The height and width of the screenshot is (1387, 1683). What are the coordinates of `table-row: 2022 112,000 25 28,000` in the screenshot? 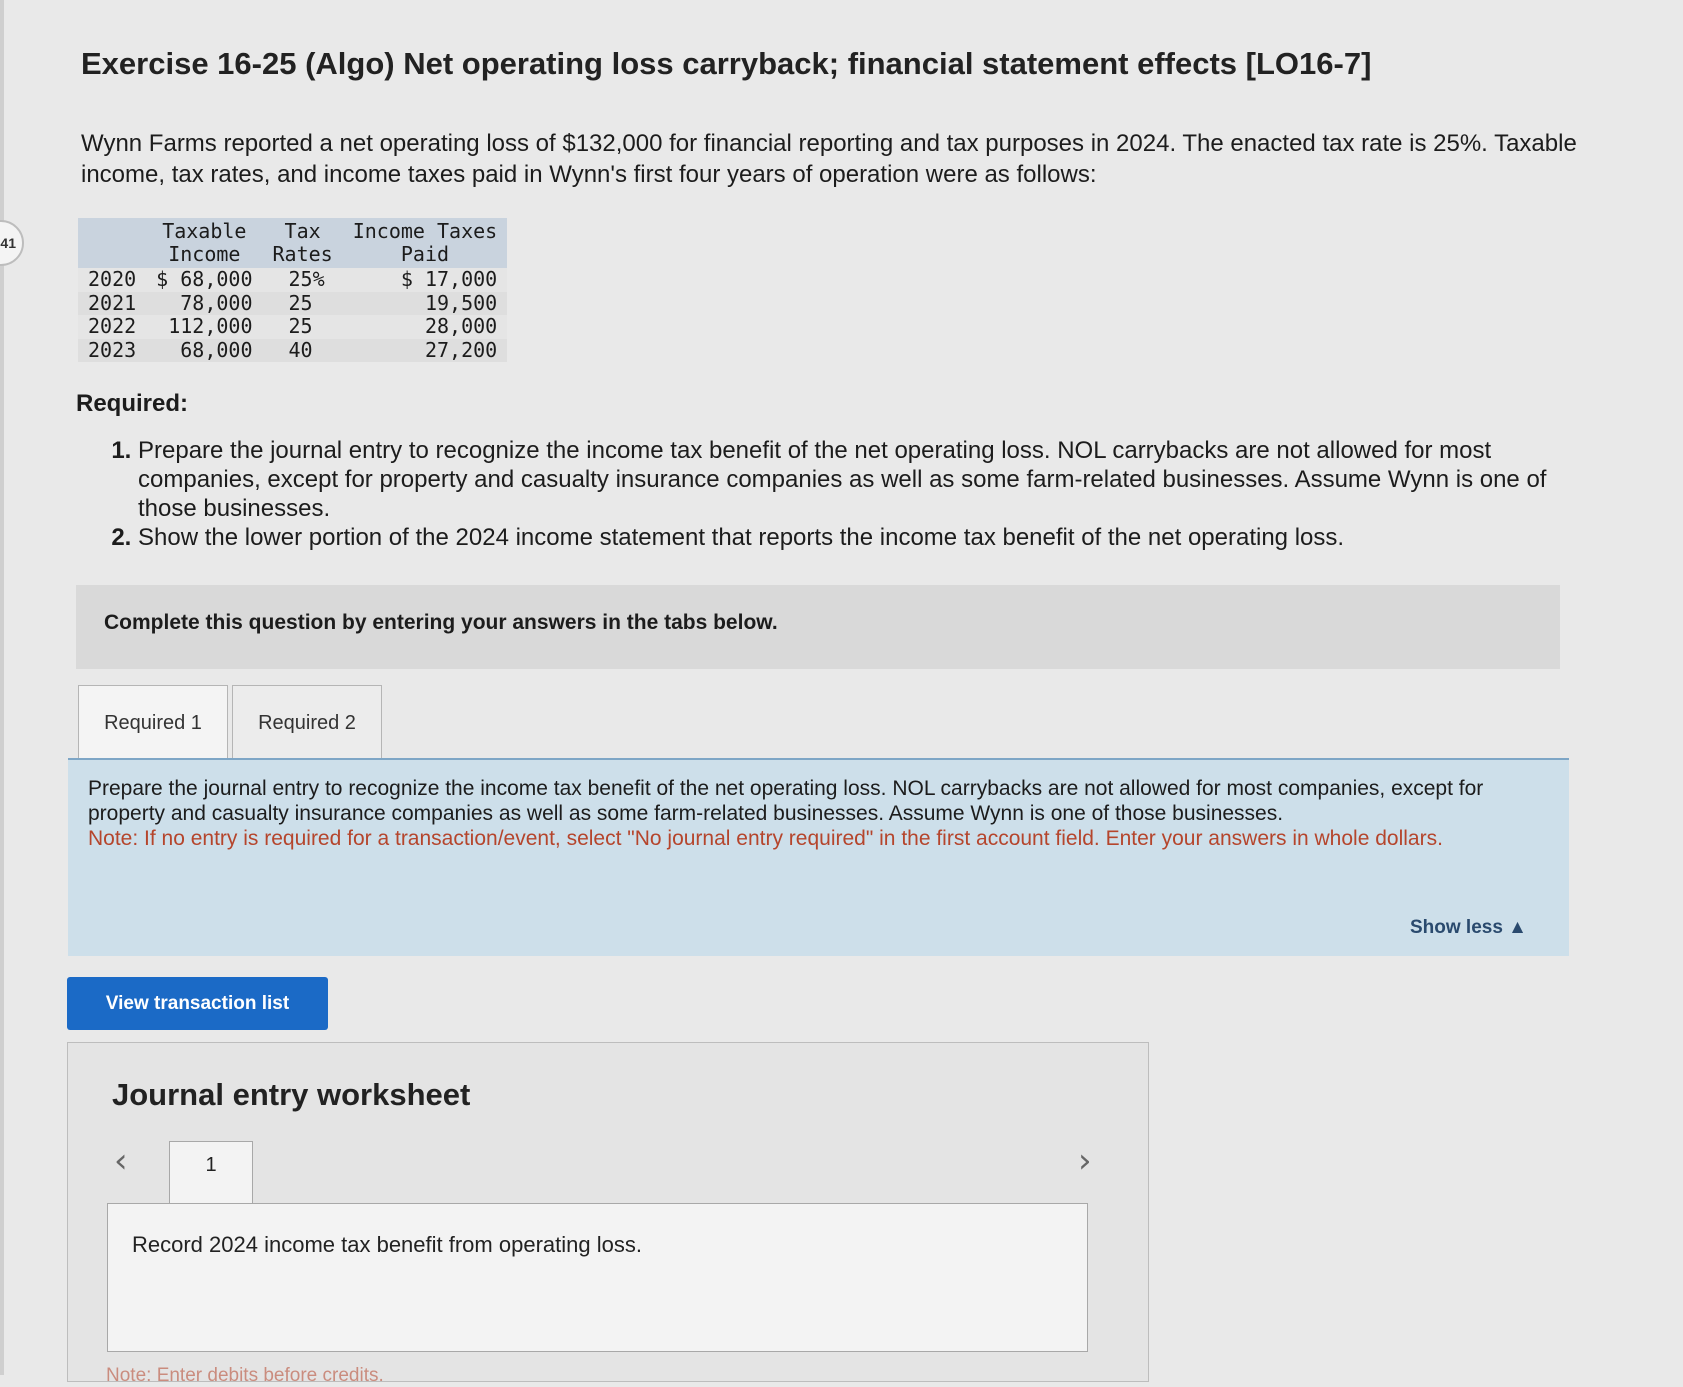 It's located at (293, 326).